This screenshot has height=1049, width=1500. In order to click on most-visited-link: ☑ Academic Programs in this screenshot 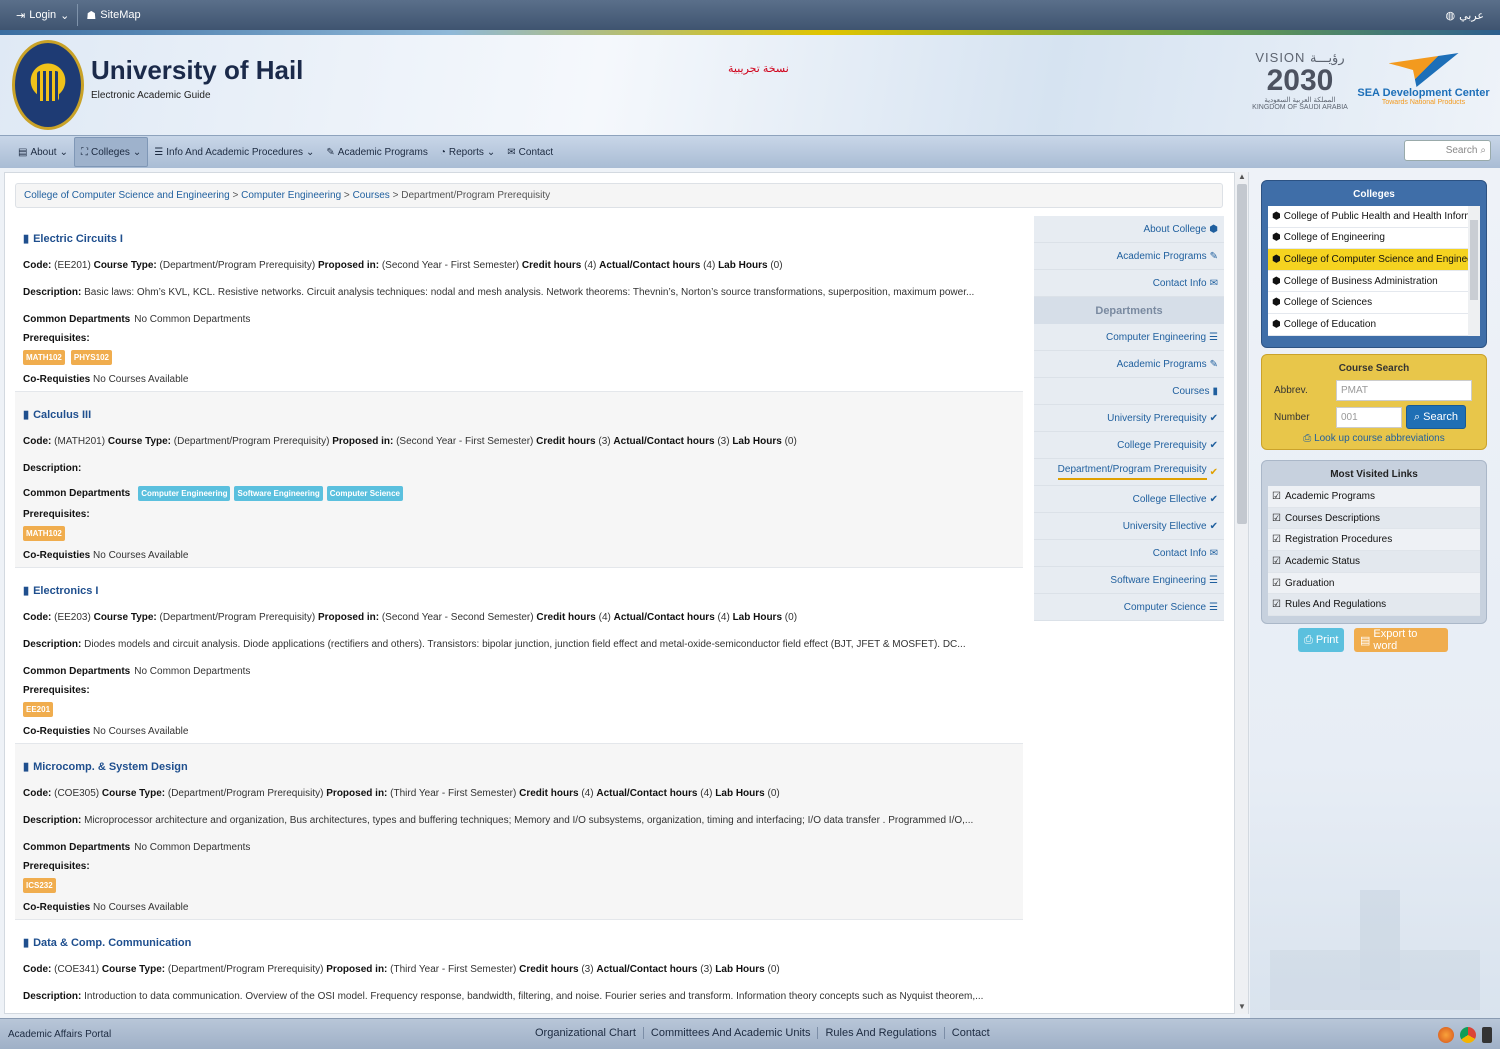, I will do `click(1374, 497)`.